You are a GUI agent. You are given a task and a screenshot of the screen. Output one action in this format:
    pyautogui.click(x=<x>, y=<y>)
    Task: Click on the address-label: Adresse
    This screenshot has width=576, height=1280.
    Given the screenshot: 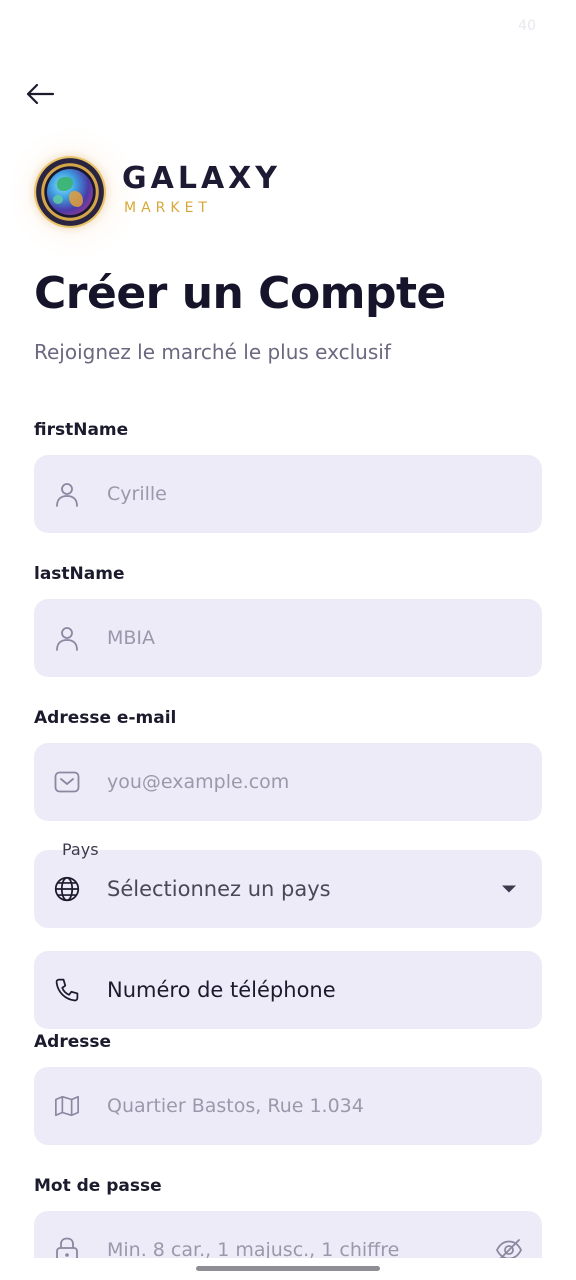 What is the action you would take?
    pyautogui.click(x=73, y=1042)
    